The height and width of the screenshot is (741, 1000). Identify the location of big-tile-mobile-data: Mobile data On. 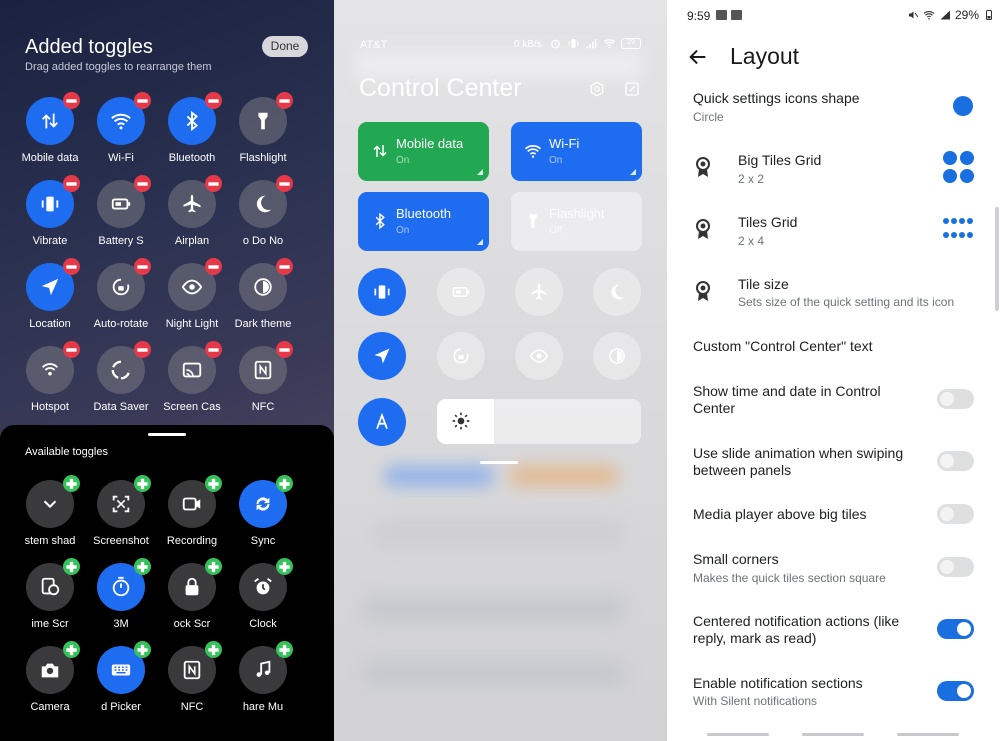
(423, 151).